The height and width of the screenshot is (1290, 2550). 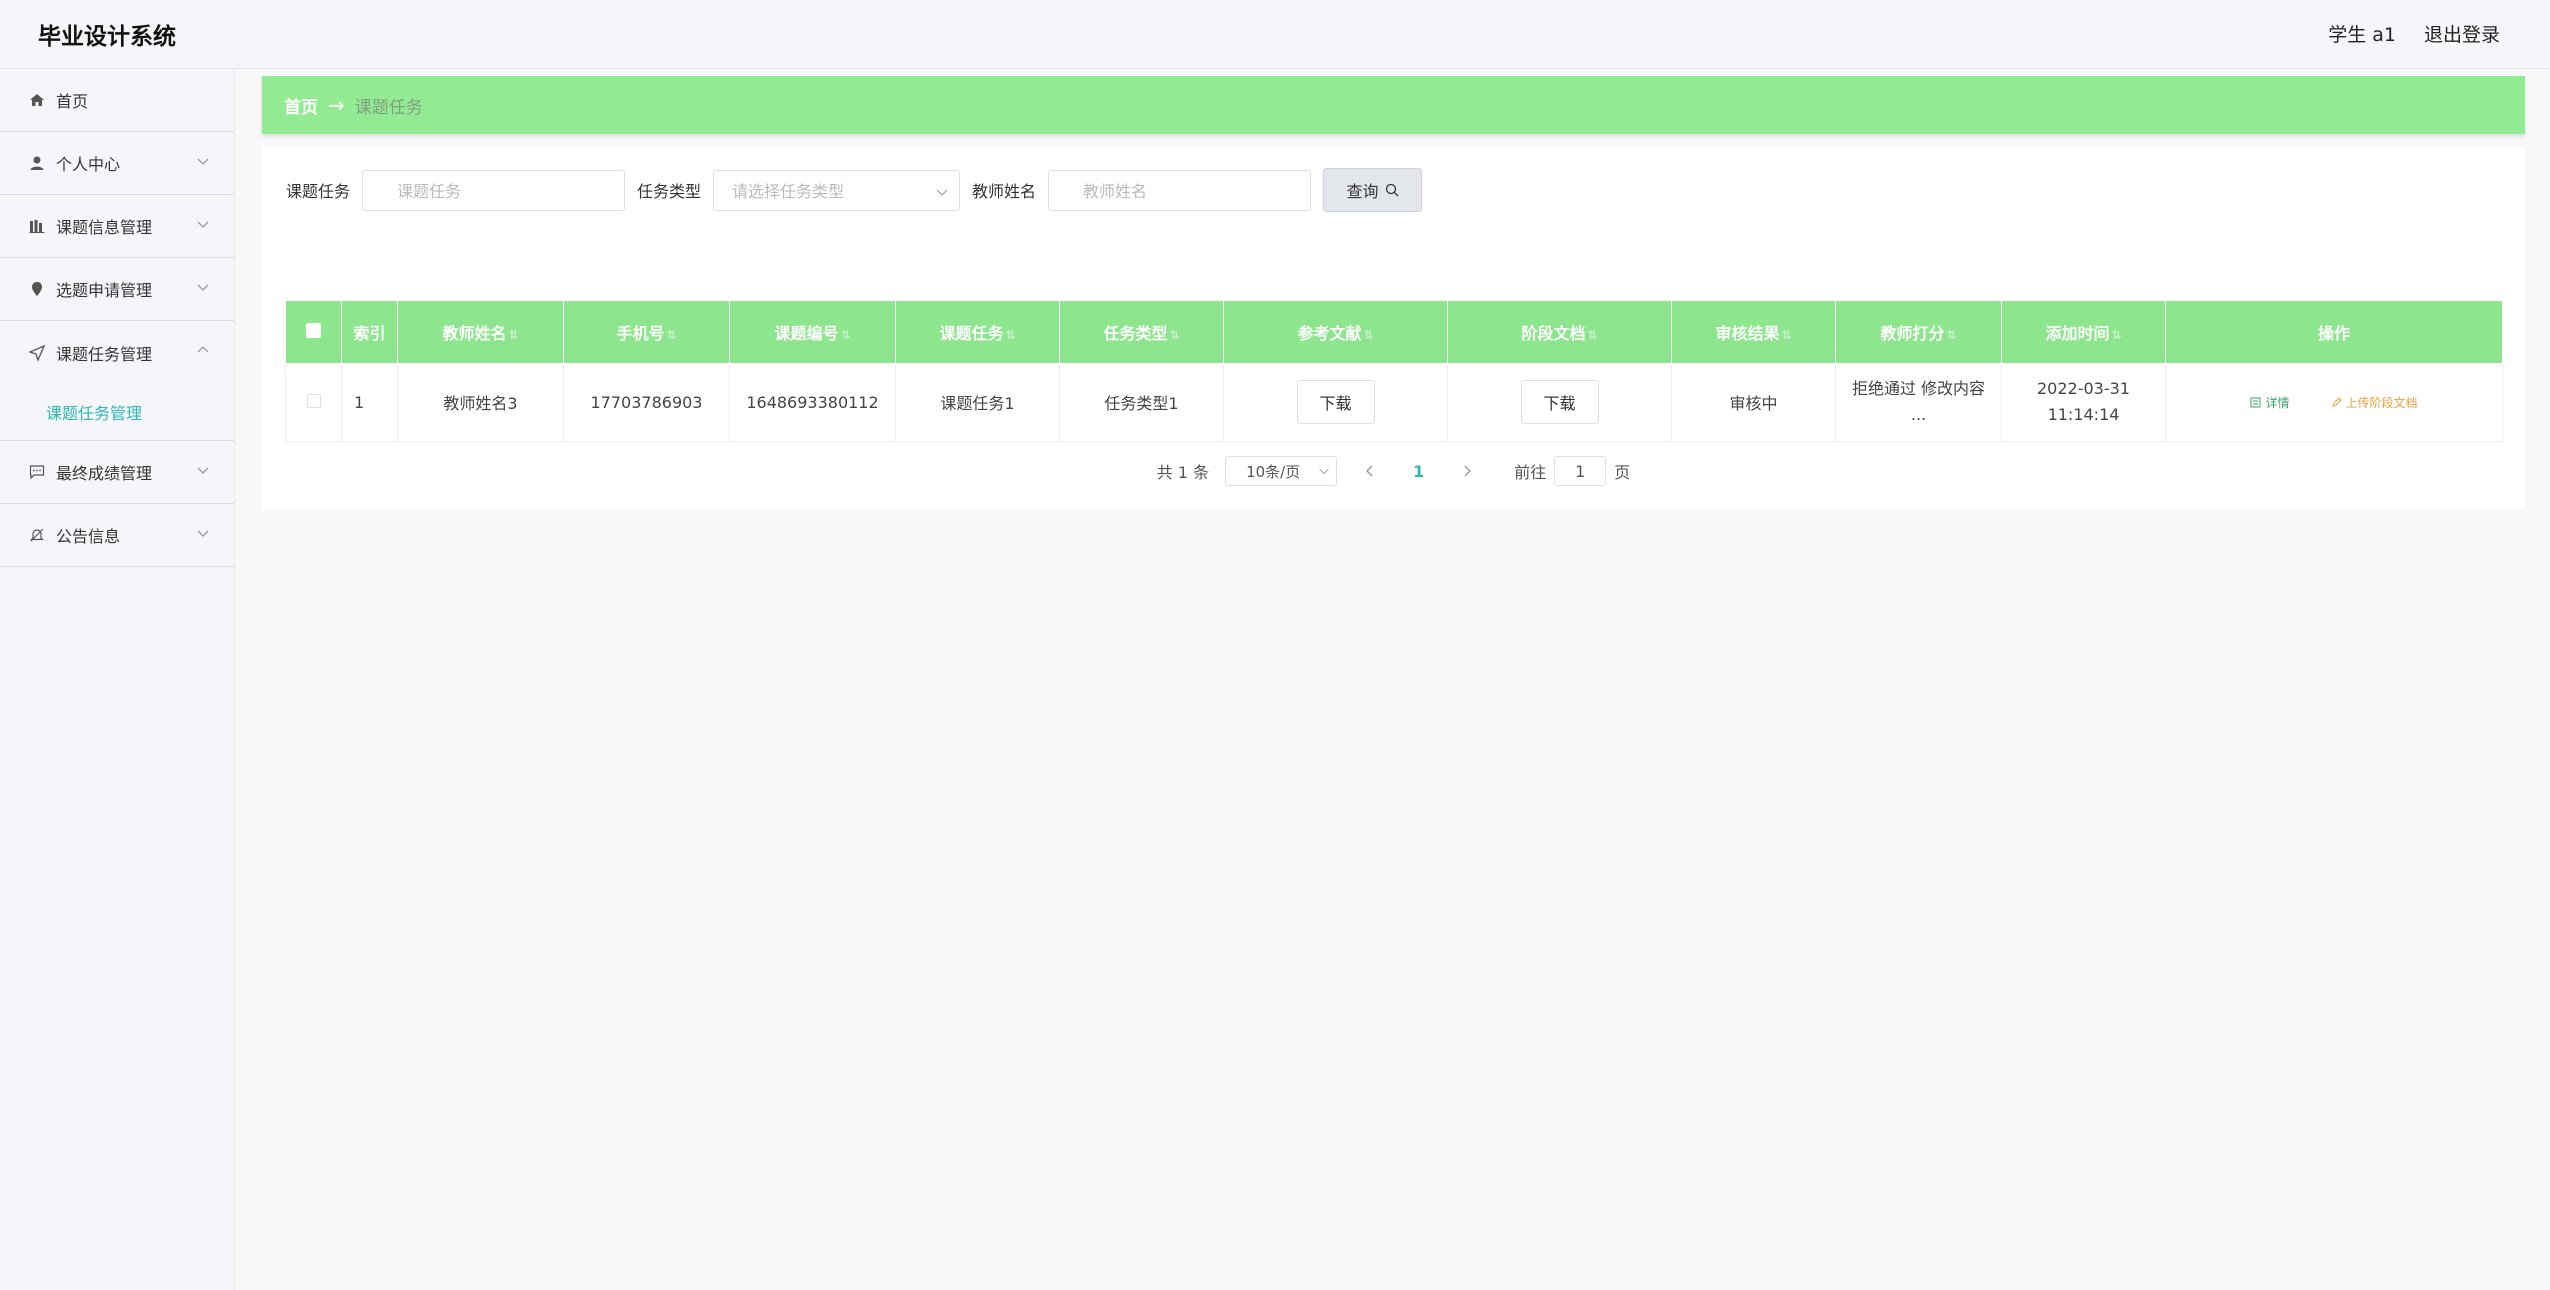 I want to click on row-select-cell, so click(x=313, y=402).